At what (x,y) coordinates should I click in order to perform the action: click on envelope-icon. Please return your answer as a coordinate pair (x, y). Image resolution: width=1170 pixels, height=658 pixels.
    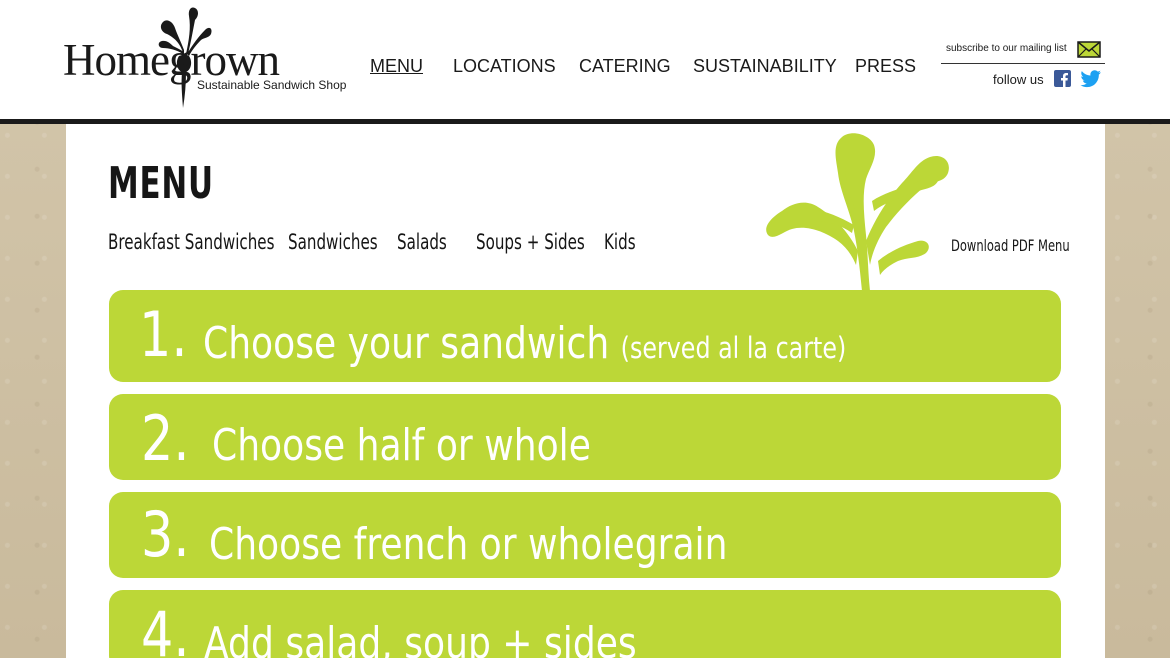
    Looking at the image, I should click on (1089, 49).